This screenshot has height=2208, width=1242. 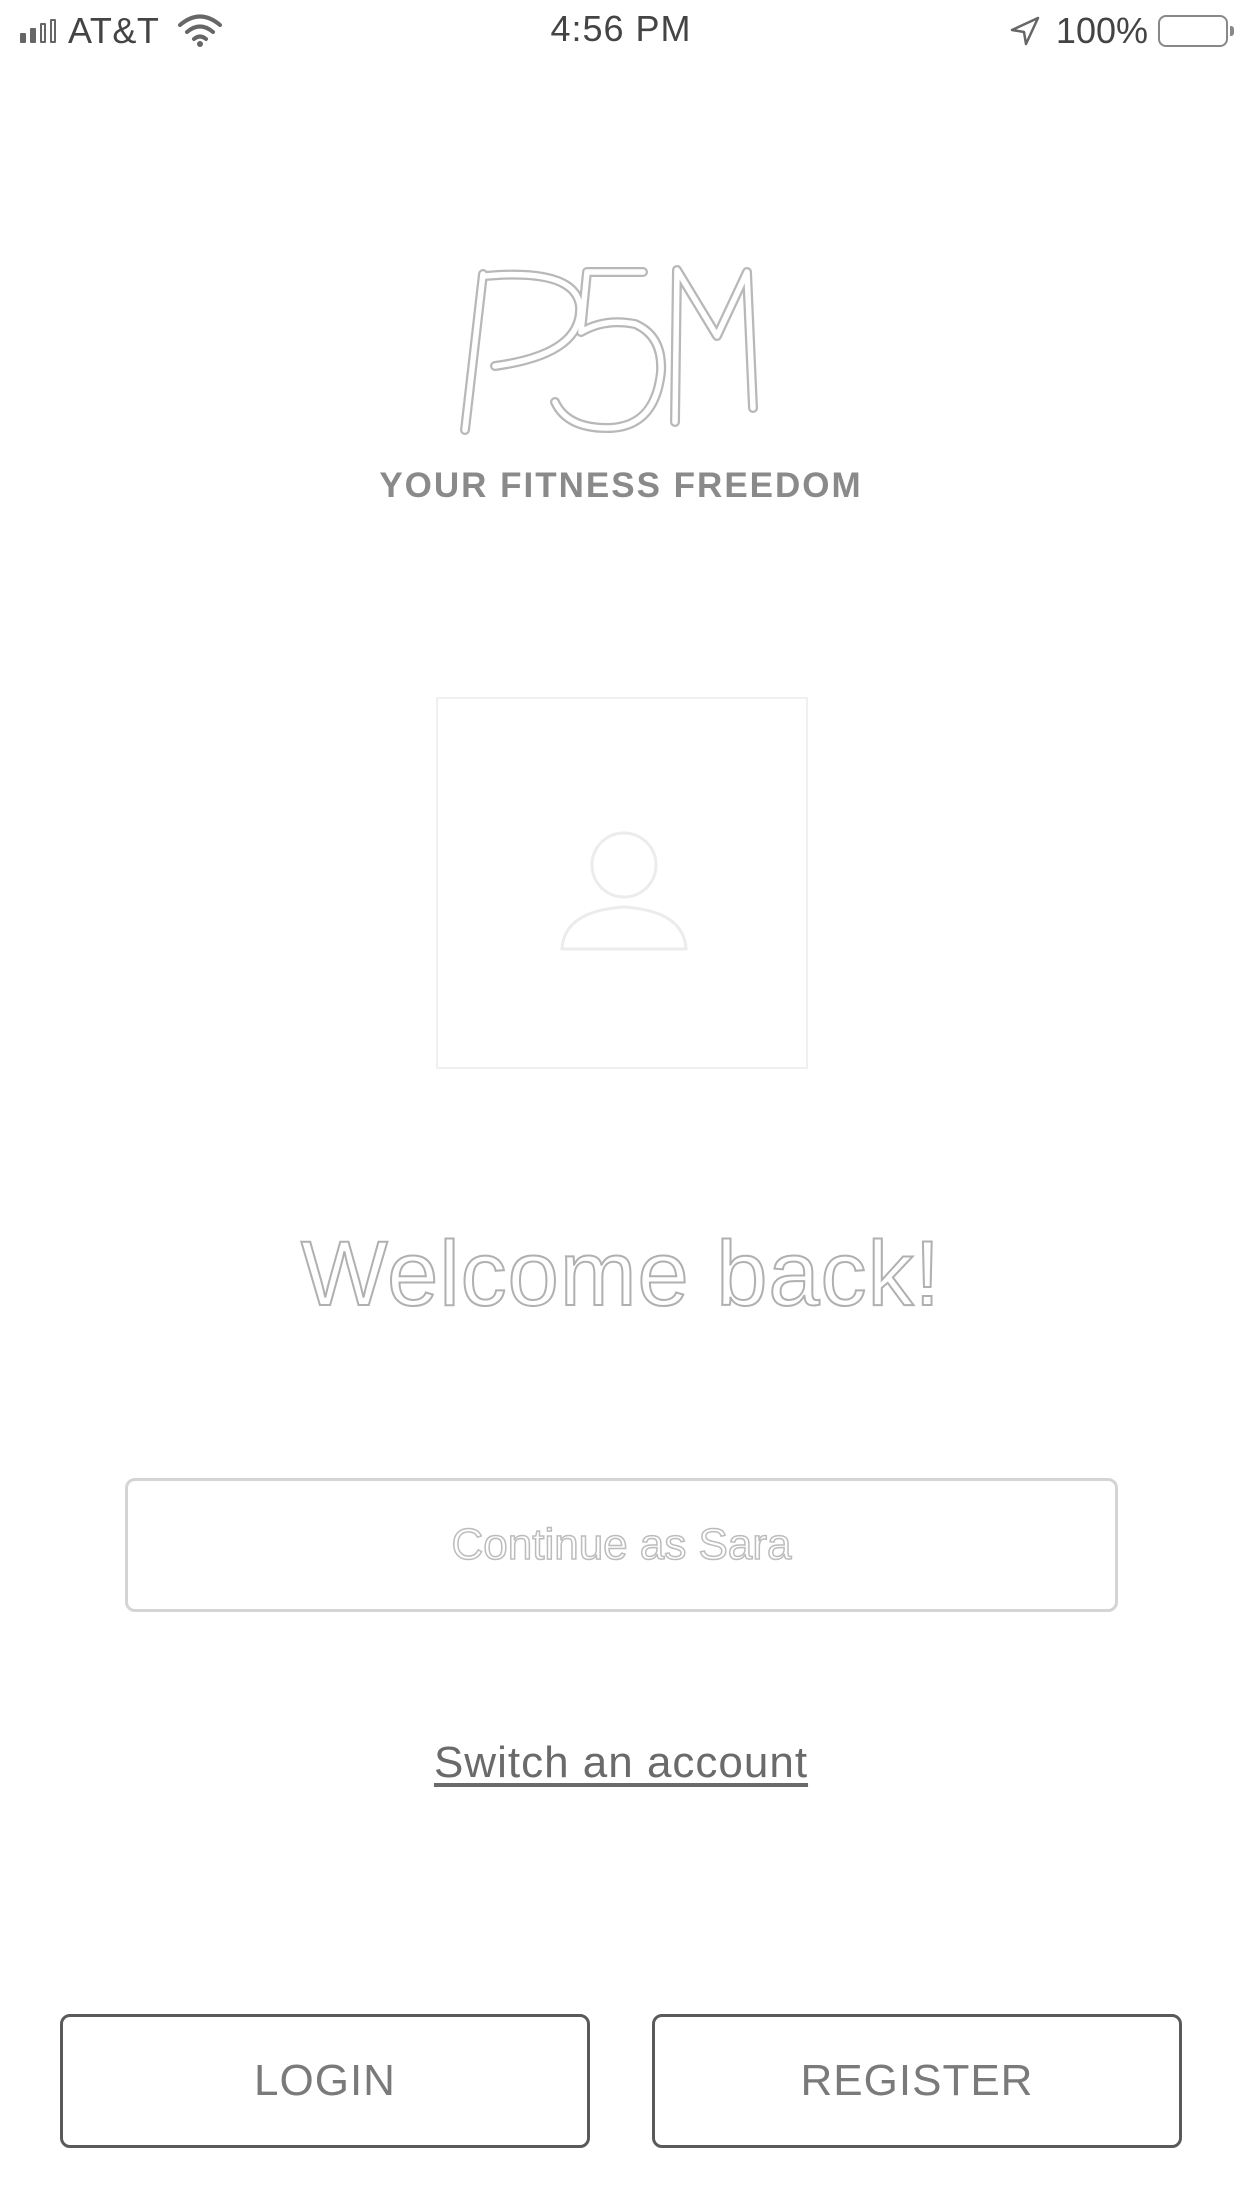 What do you see at coordinates (1101, 30) in the screenshot?
I see `battery-percent: 100%` at bounding box center [1101, 30].